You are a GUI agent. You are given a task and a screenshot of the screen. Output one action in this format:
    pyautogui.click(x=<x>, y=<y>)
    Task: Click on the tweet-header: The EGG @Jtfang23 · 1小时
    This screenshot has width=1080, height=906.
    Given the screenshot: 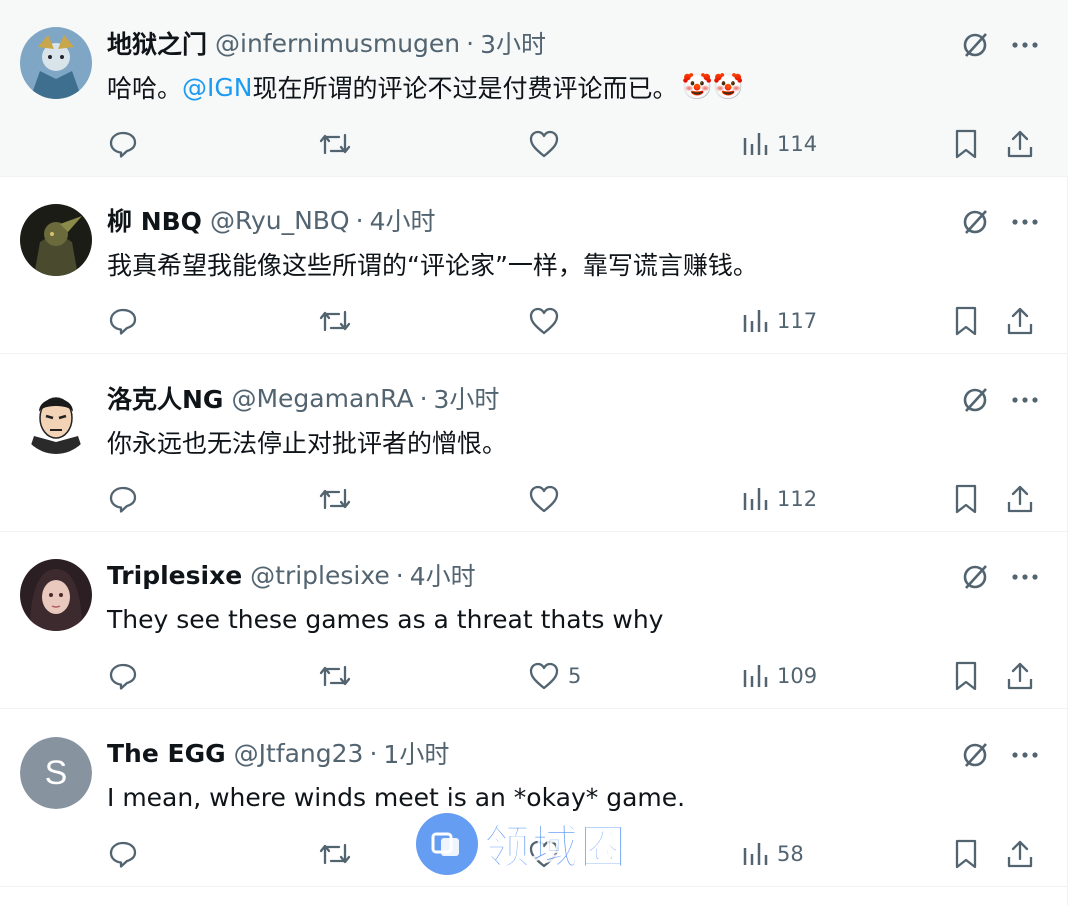 What is the action you would take?
    pyautogui.click(x=278, y=753)
    